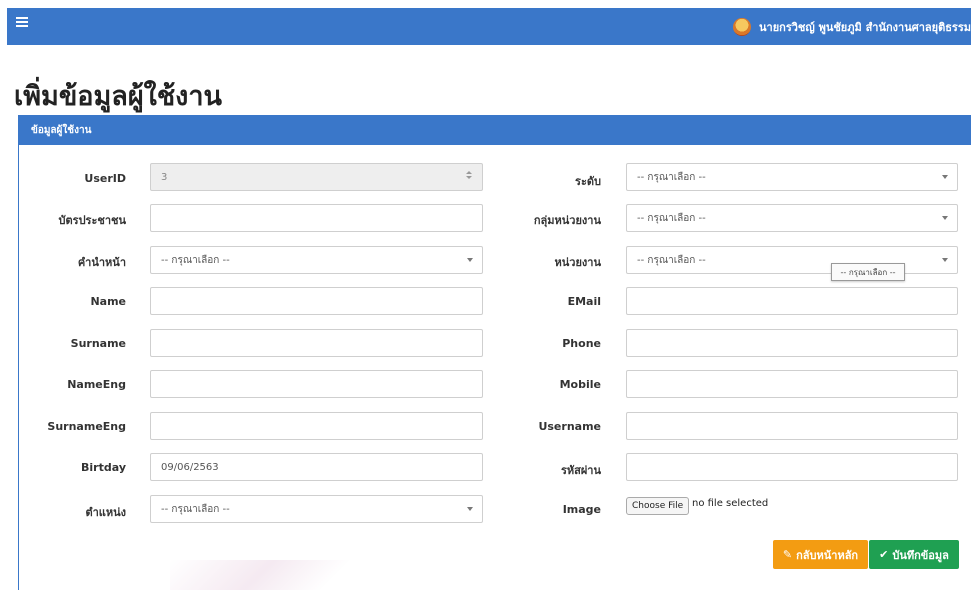 This screenshot has height=590, width=971. What do you see at coordinates (118, 96) in the screenshot?
I see `page-title: เพิ่มข้อมูลผู้ใช้งาน` at bounding box center [118, 96].